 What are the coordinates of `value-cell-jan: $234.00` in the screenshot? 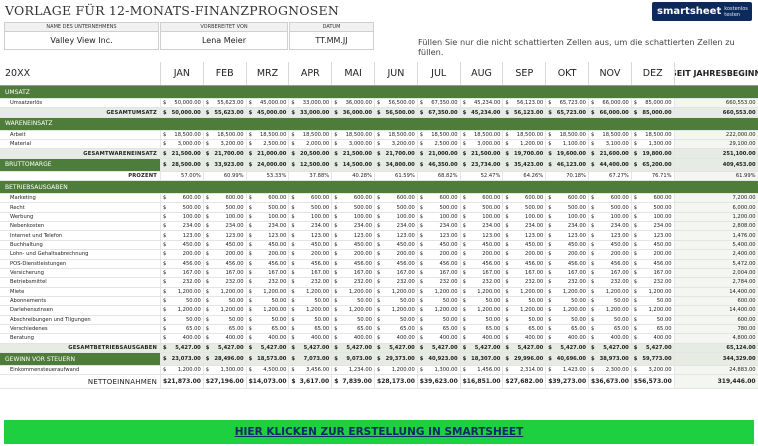 It's located at (181, 226).